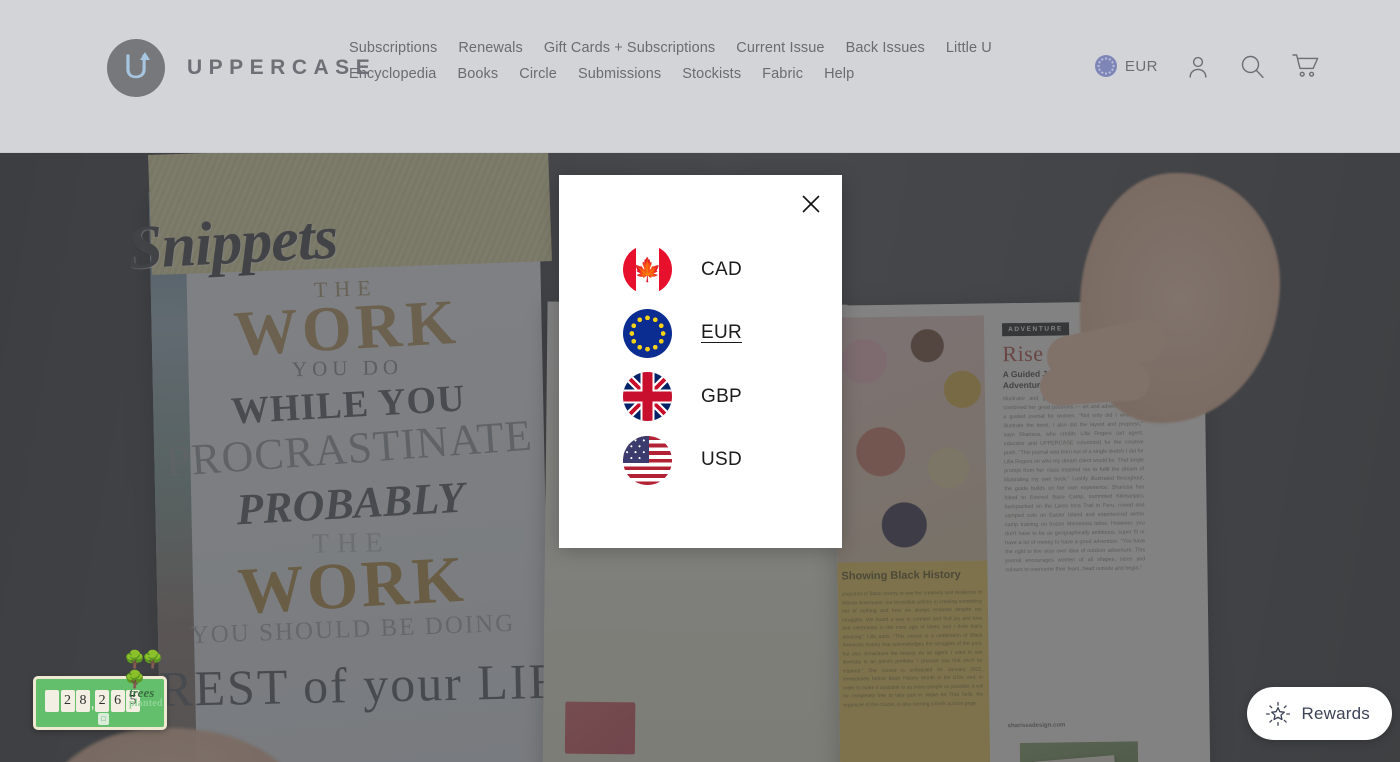 The image size is (1400, 762). I want to click on currency-code-gbp: GBP, so click(722, 396).